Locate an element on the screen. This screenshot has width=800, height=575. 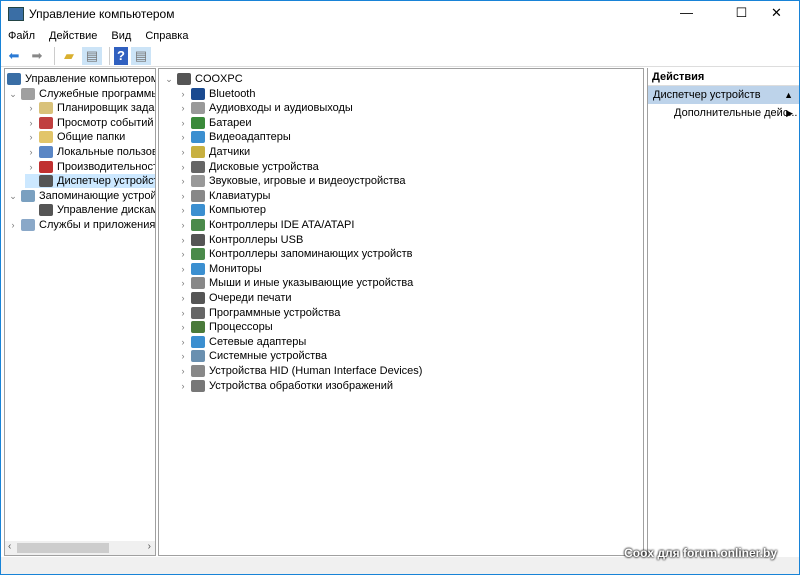
tree-item: ⌄ Запоминающие устройства is located at coordinates (81, 196).